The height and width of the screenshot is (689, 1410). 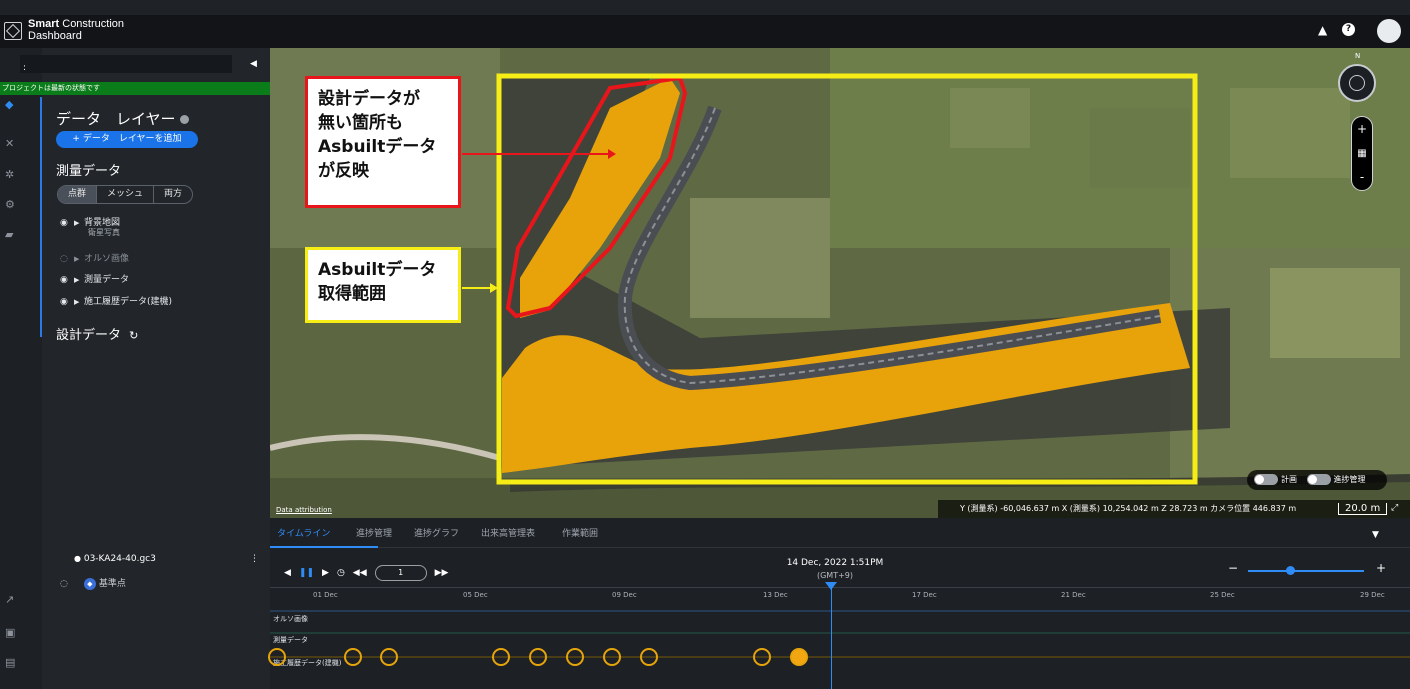 What do you see at coordinates (107, 280) in the screenshot?
I see `tree-label: 測量データ` at bounding box center [107, 280].